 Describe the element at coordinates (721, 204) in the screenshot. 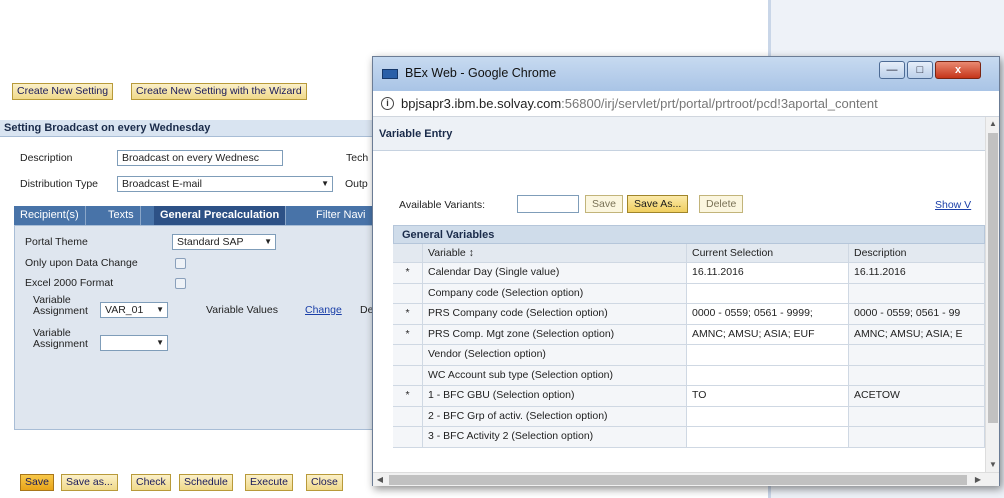

I see `variant-delete-button: Delete` at that location.